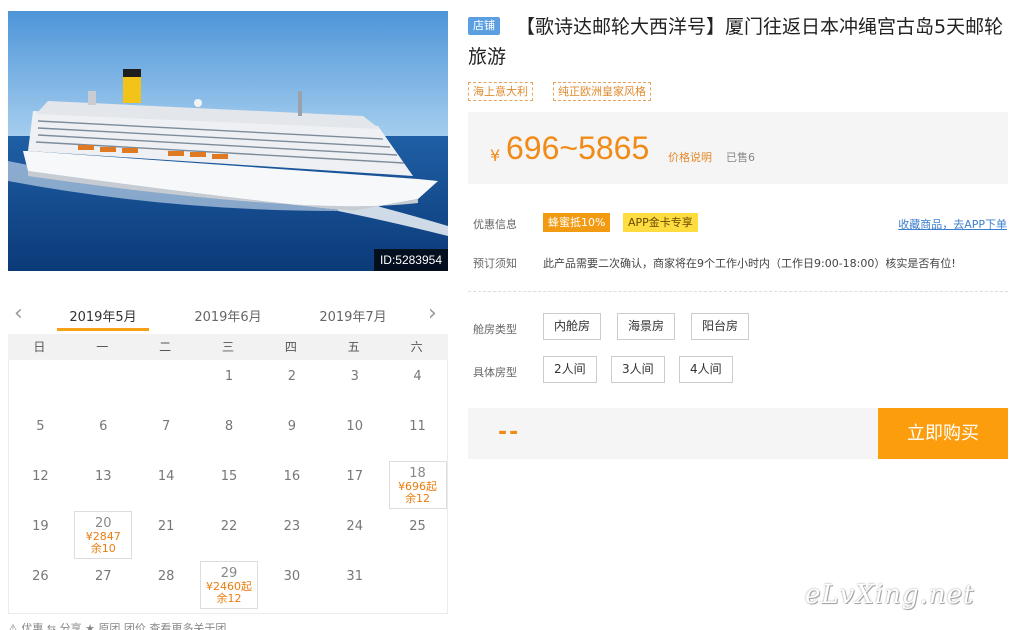 This screenshot has width=1010, height=630. I want to click on day-number: 24, so click(354, 526).